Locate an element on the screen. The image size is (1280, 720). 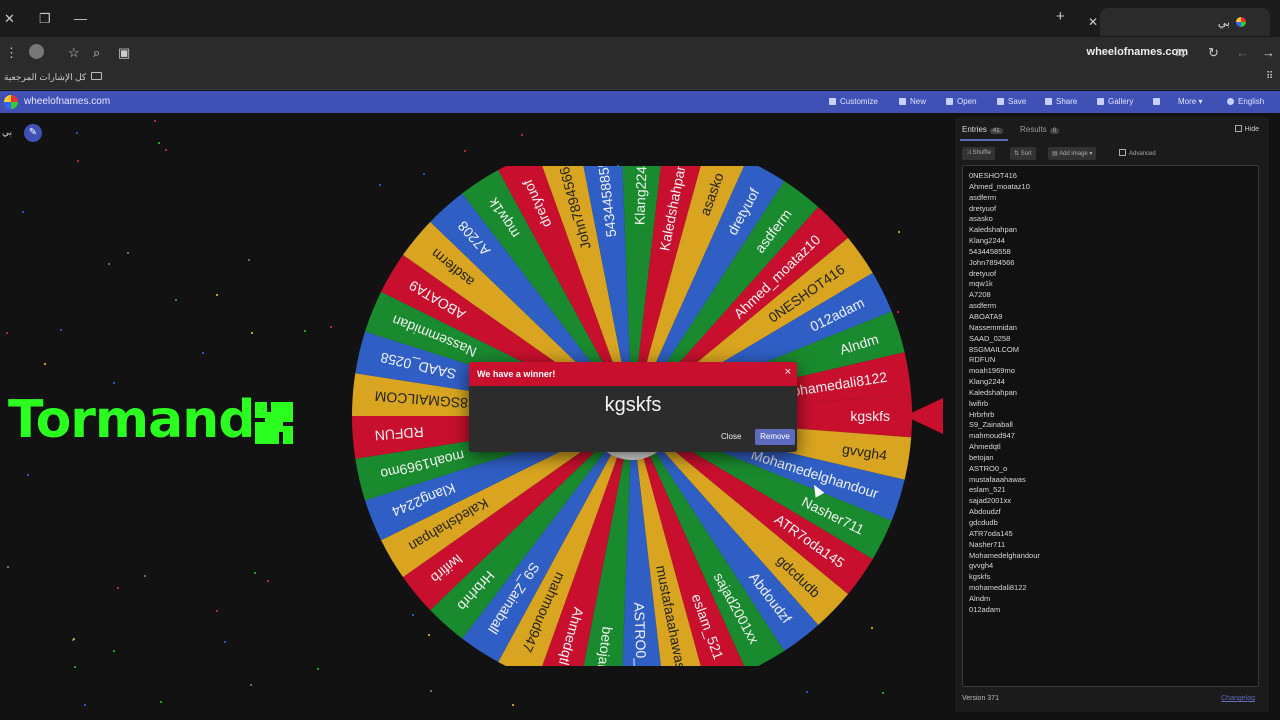
shuffle-button: ⤨ Shuffle is located at coordinates (979, 153).